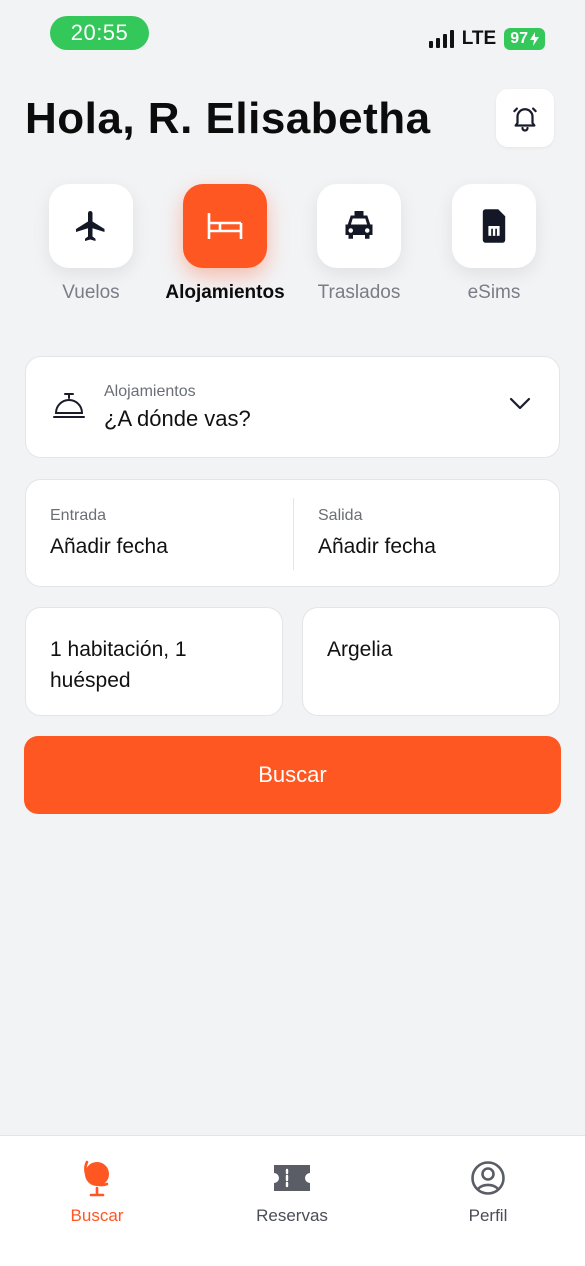 The image size is (585, 1266). I want to click on guests-field: 1 habitación, 1 huésped, so click(154, 661).